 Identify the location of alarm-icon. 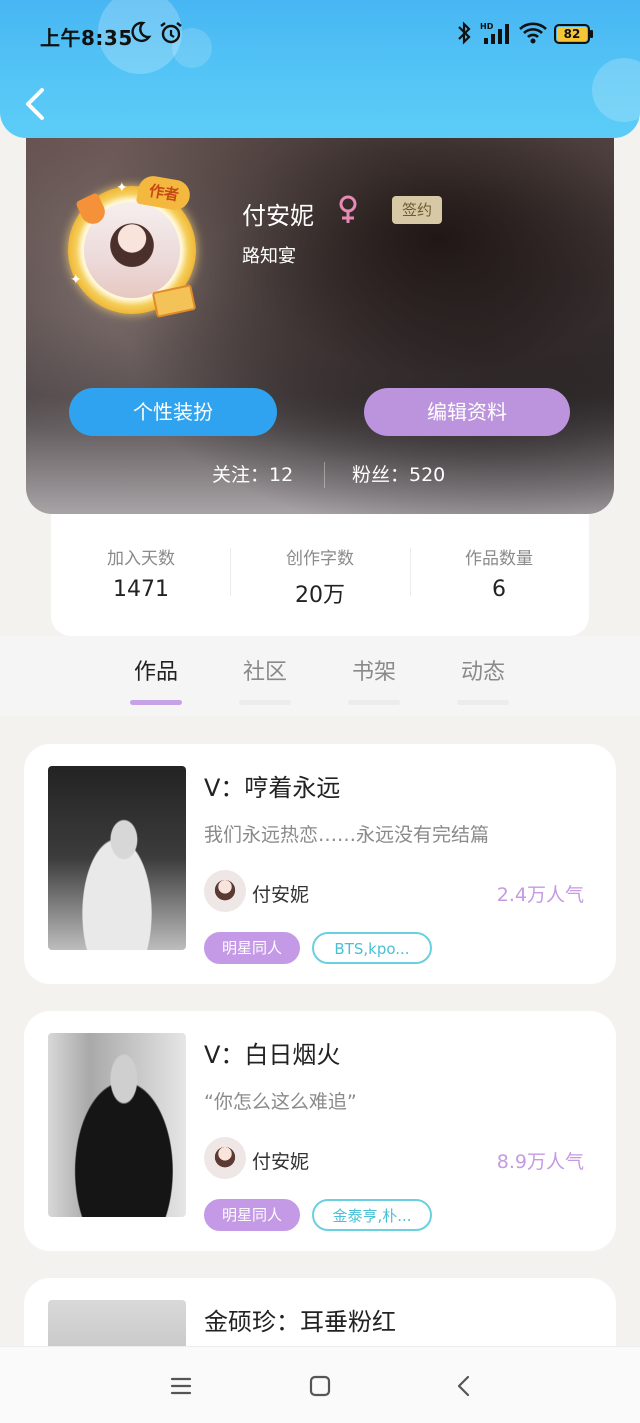
(171, 33).